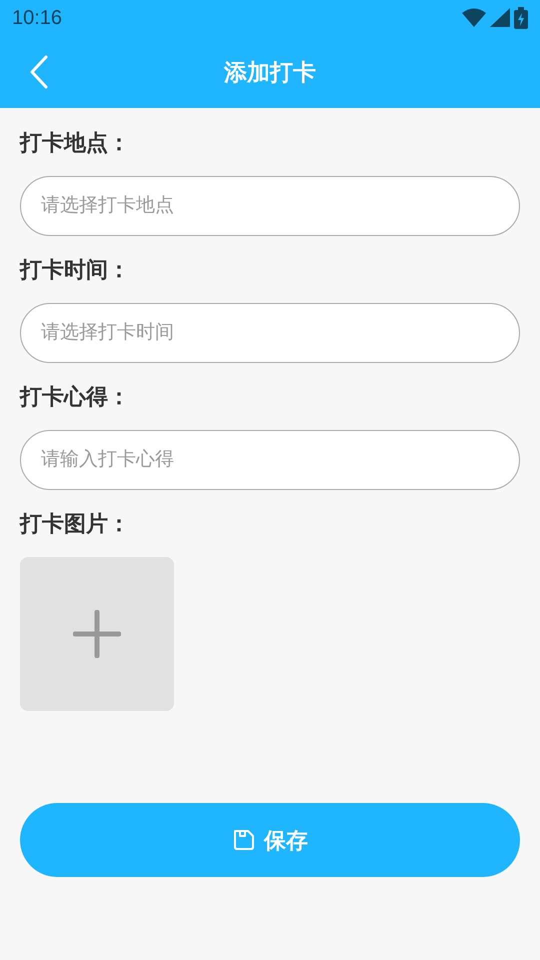 This screenshot has width=540, height=960. What do you see at coordinates (39, 72) in the screenshot?
I see `back-icon` at bounding box center [39, 72].